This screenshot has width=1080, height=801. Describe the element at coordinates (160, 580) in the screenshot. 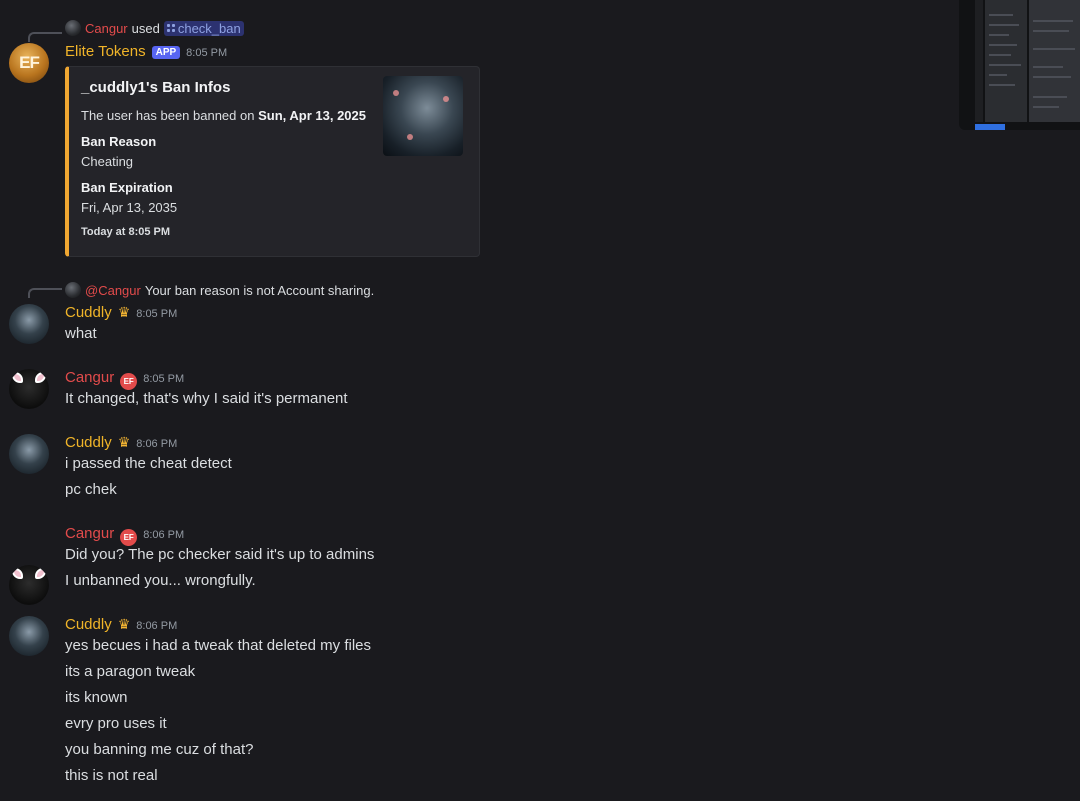

I see `message-text: I unbanned you... wrongfully.` at that location.